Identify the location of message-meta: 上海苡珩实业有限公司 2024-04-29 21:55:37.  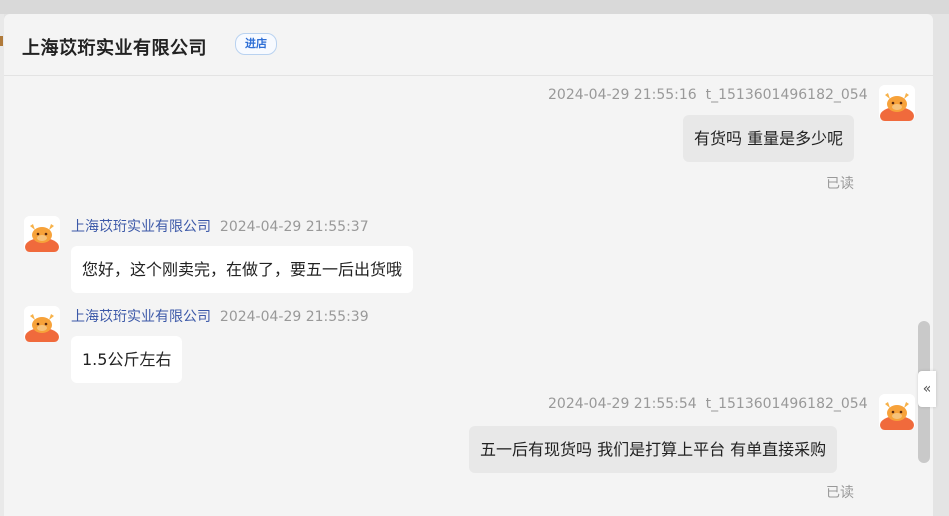
(220, 226).